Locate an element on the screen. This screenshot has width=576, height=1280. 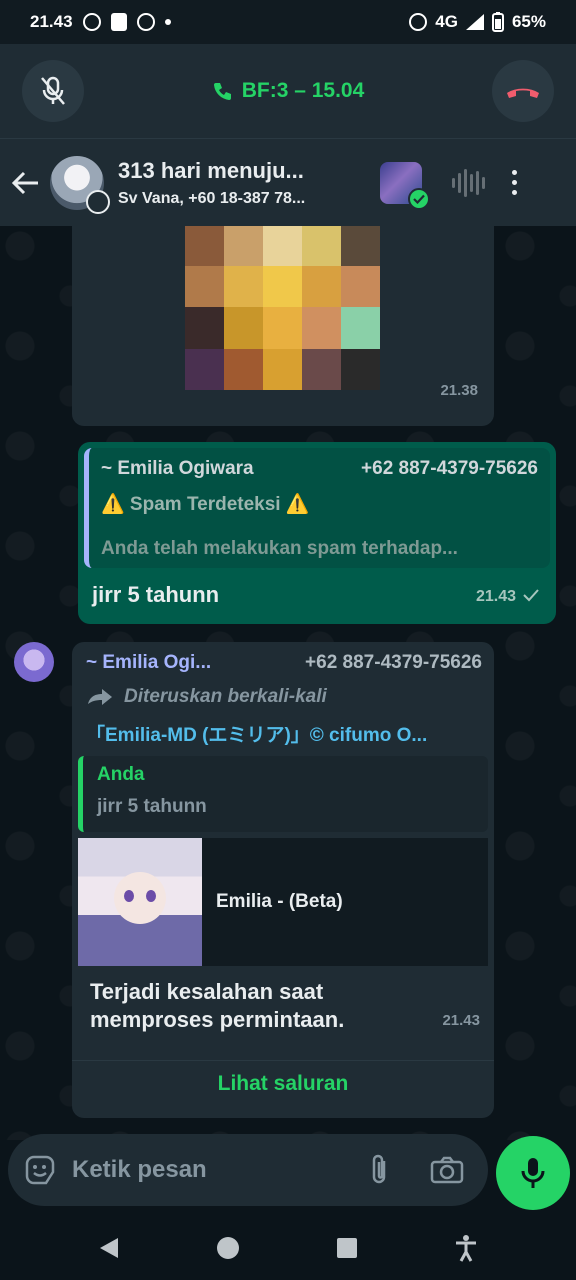
system-nav-bar is located at coordinates (288, 1248).